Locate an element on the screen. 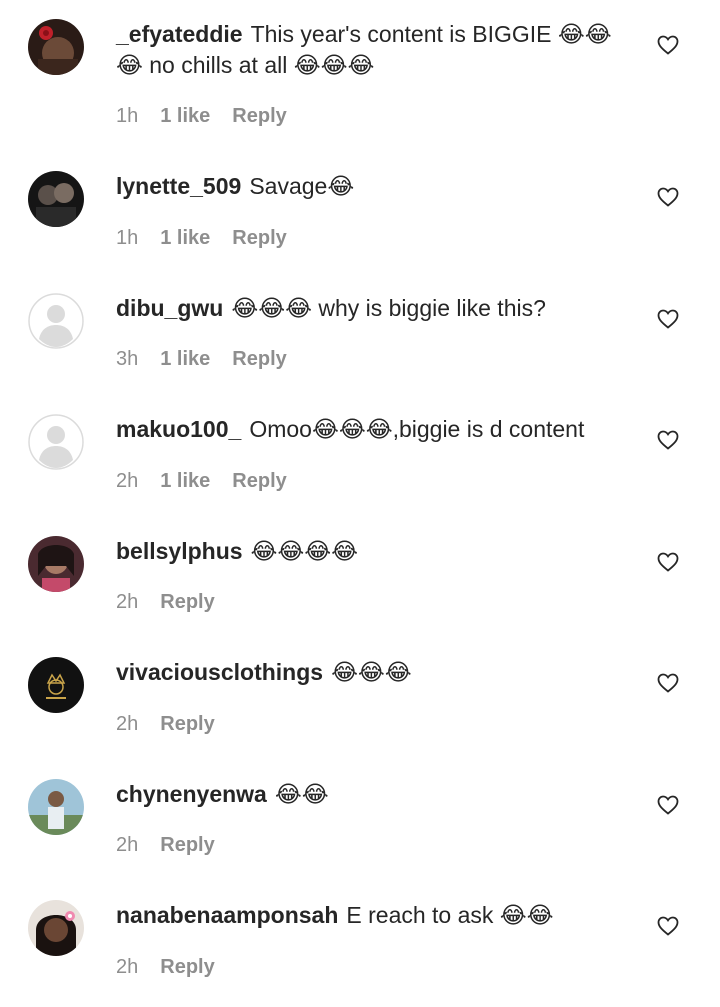 This screenshot has width=720, height=1007. comment-username: lynette_509 is located at coordinates (178, 186).